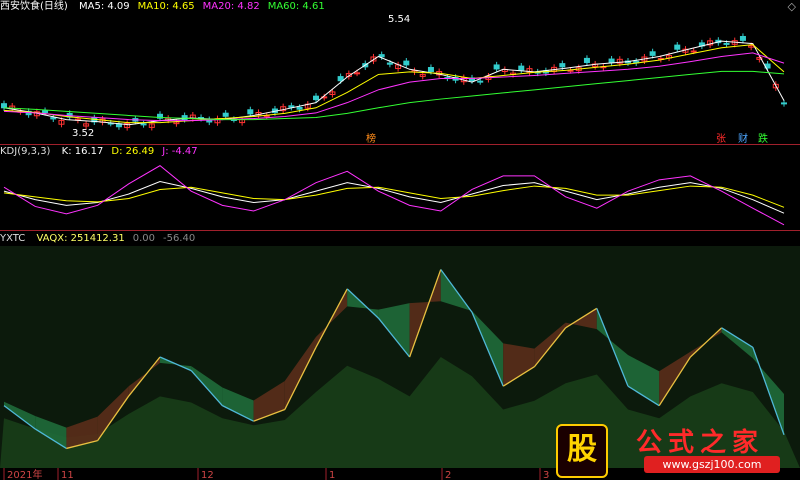 This screenshot has height=480, width=800. What do you see at coordinates (721, 138) in the screenshot?
I see `event-marker: 张` at bounding box center [721, 138].